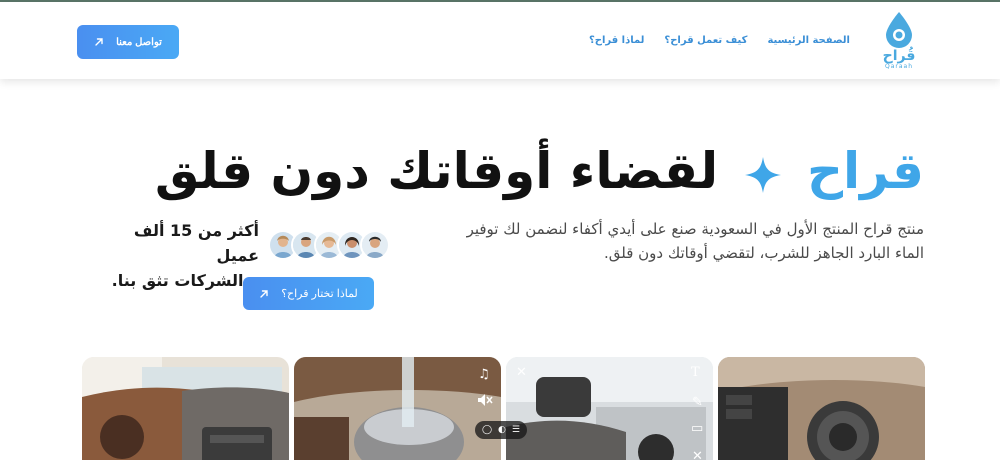 The width and height of the screenshot is (1000, 460). Describe the element at coordinates (762, 174) in the screenshot. I see `sparkle-icon` at that location.